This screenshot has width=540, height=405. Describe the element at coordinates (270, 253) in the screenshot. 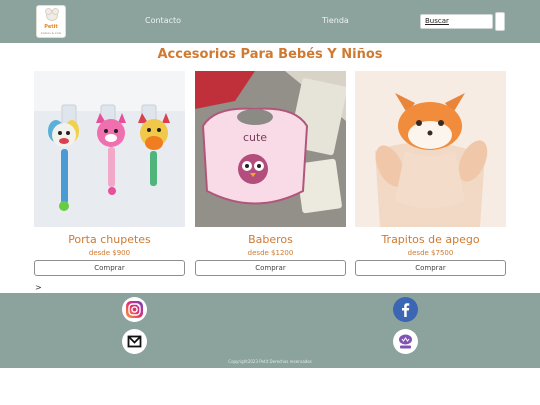

I see `product-price: desde $1200` at that location.